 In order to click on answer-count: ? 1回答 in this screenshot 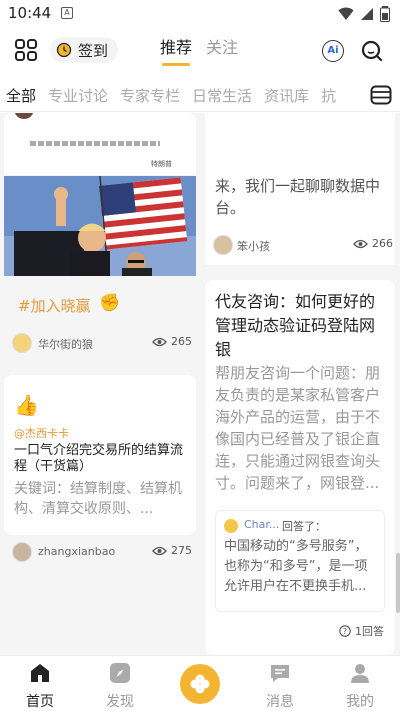, I will do `click(361, 631)`.